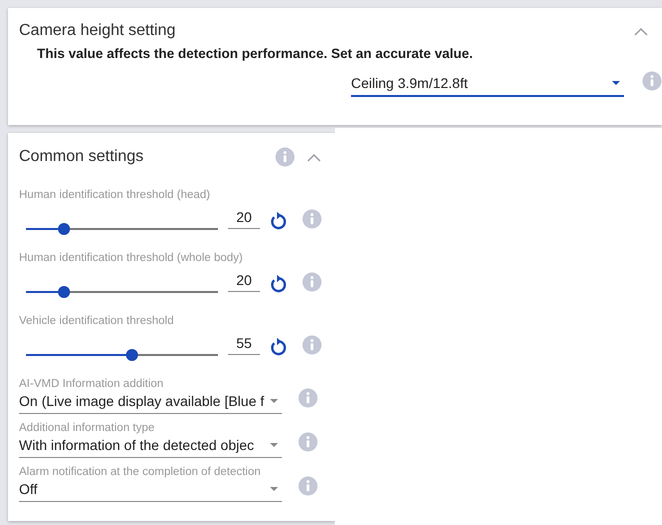 The width and height of the screenshot is (662, 525). What do you see at coordinates (150, 402) in the screenshot?
I see `dropdown-field: On (Live image display available [Blue f` at bounding box center [150, 402].